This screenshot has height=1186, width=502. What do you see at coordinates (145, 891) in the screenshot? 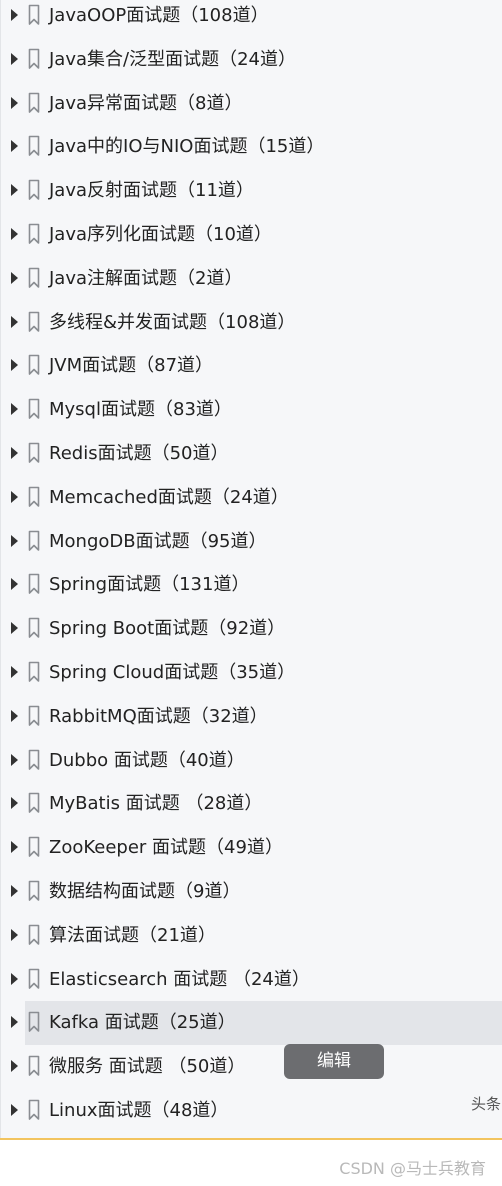
I see `outline-item-label: 数据结构面试题（9道）` at bounding box center [145, 891].